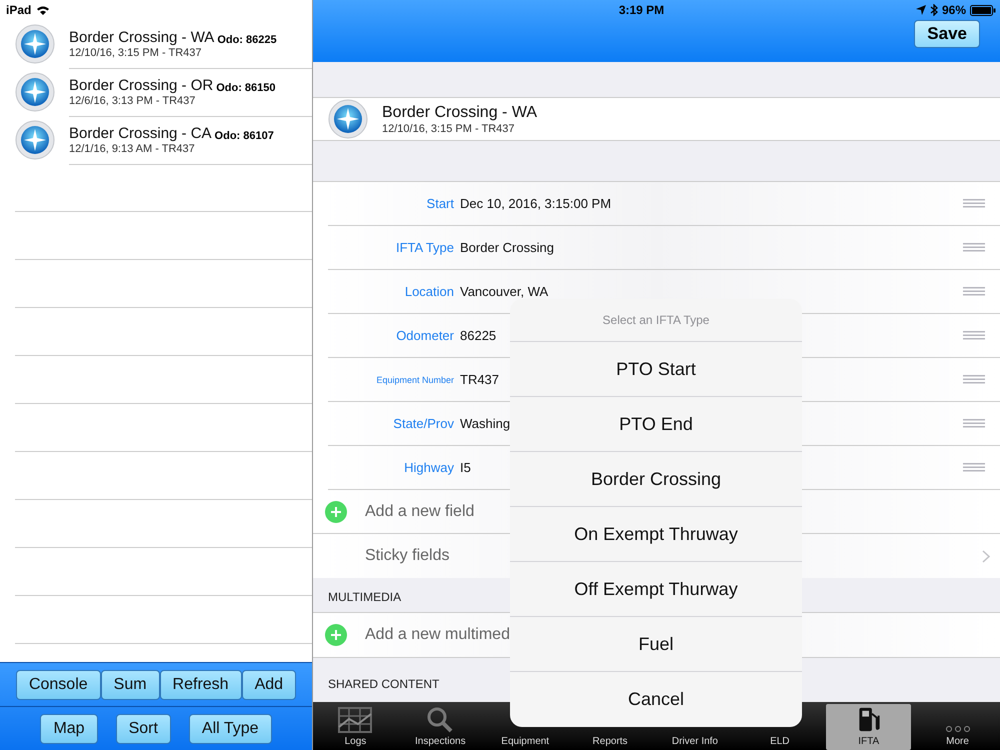 This screenshot has width=1000, height=750. I want to click on device-name: iPad, so click(19, 10).